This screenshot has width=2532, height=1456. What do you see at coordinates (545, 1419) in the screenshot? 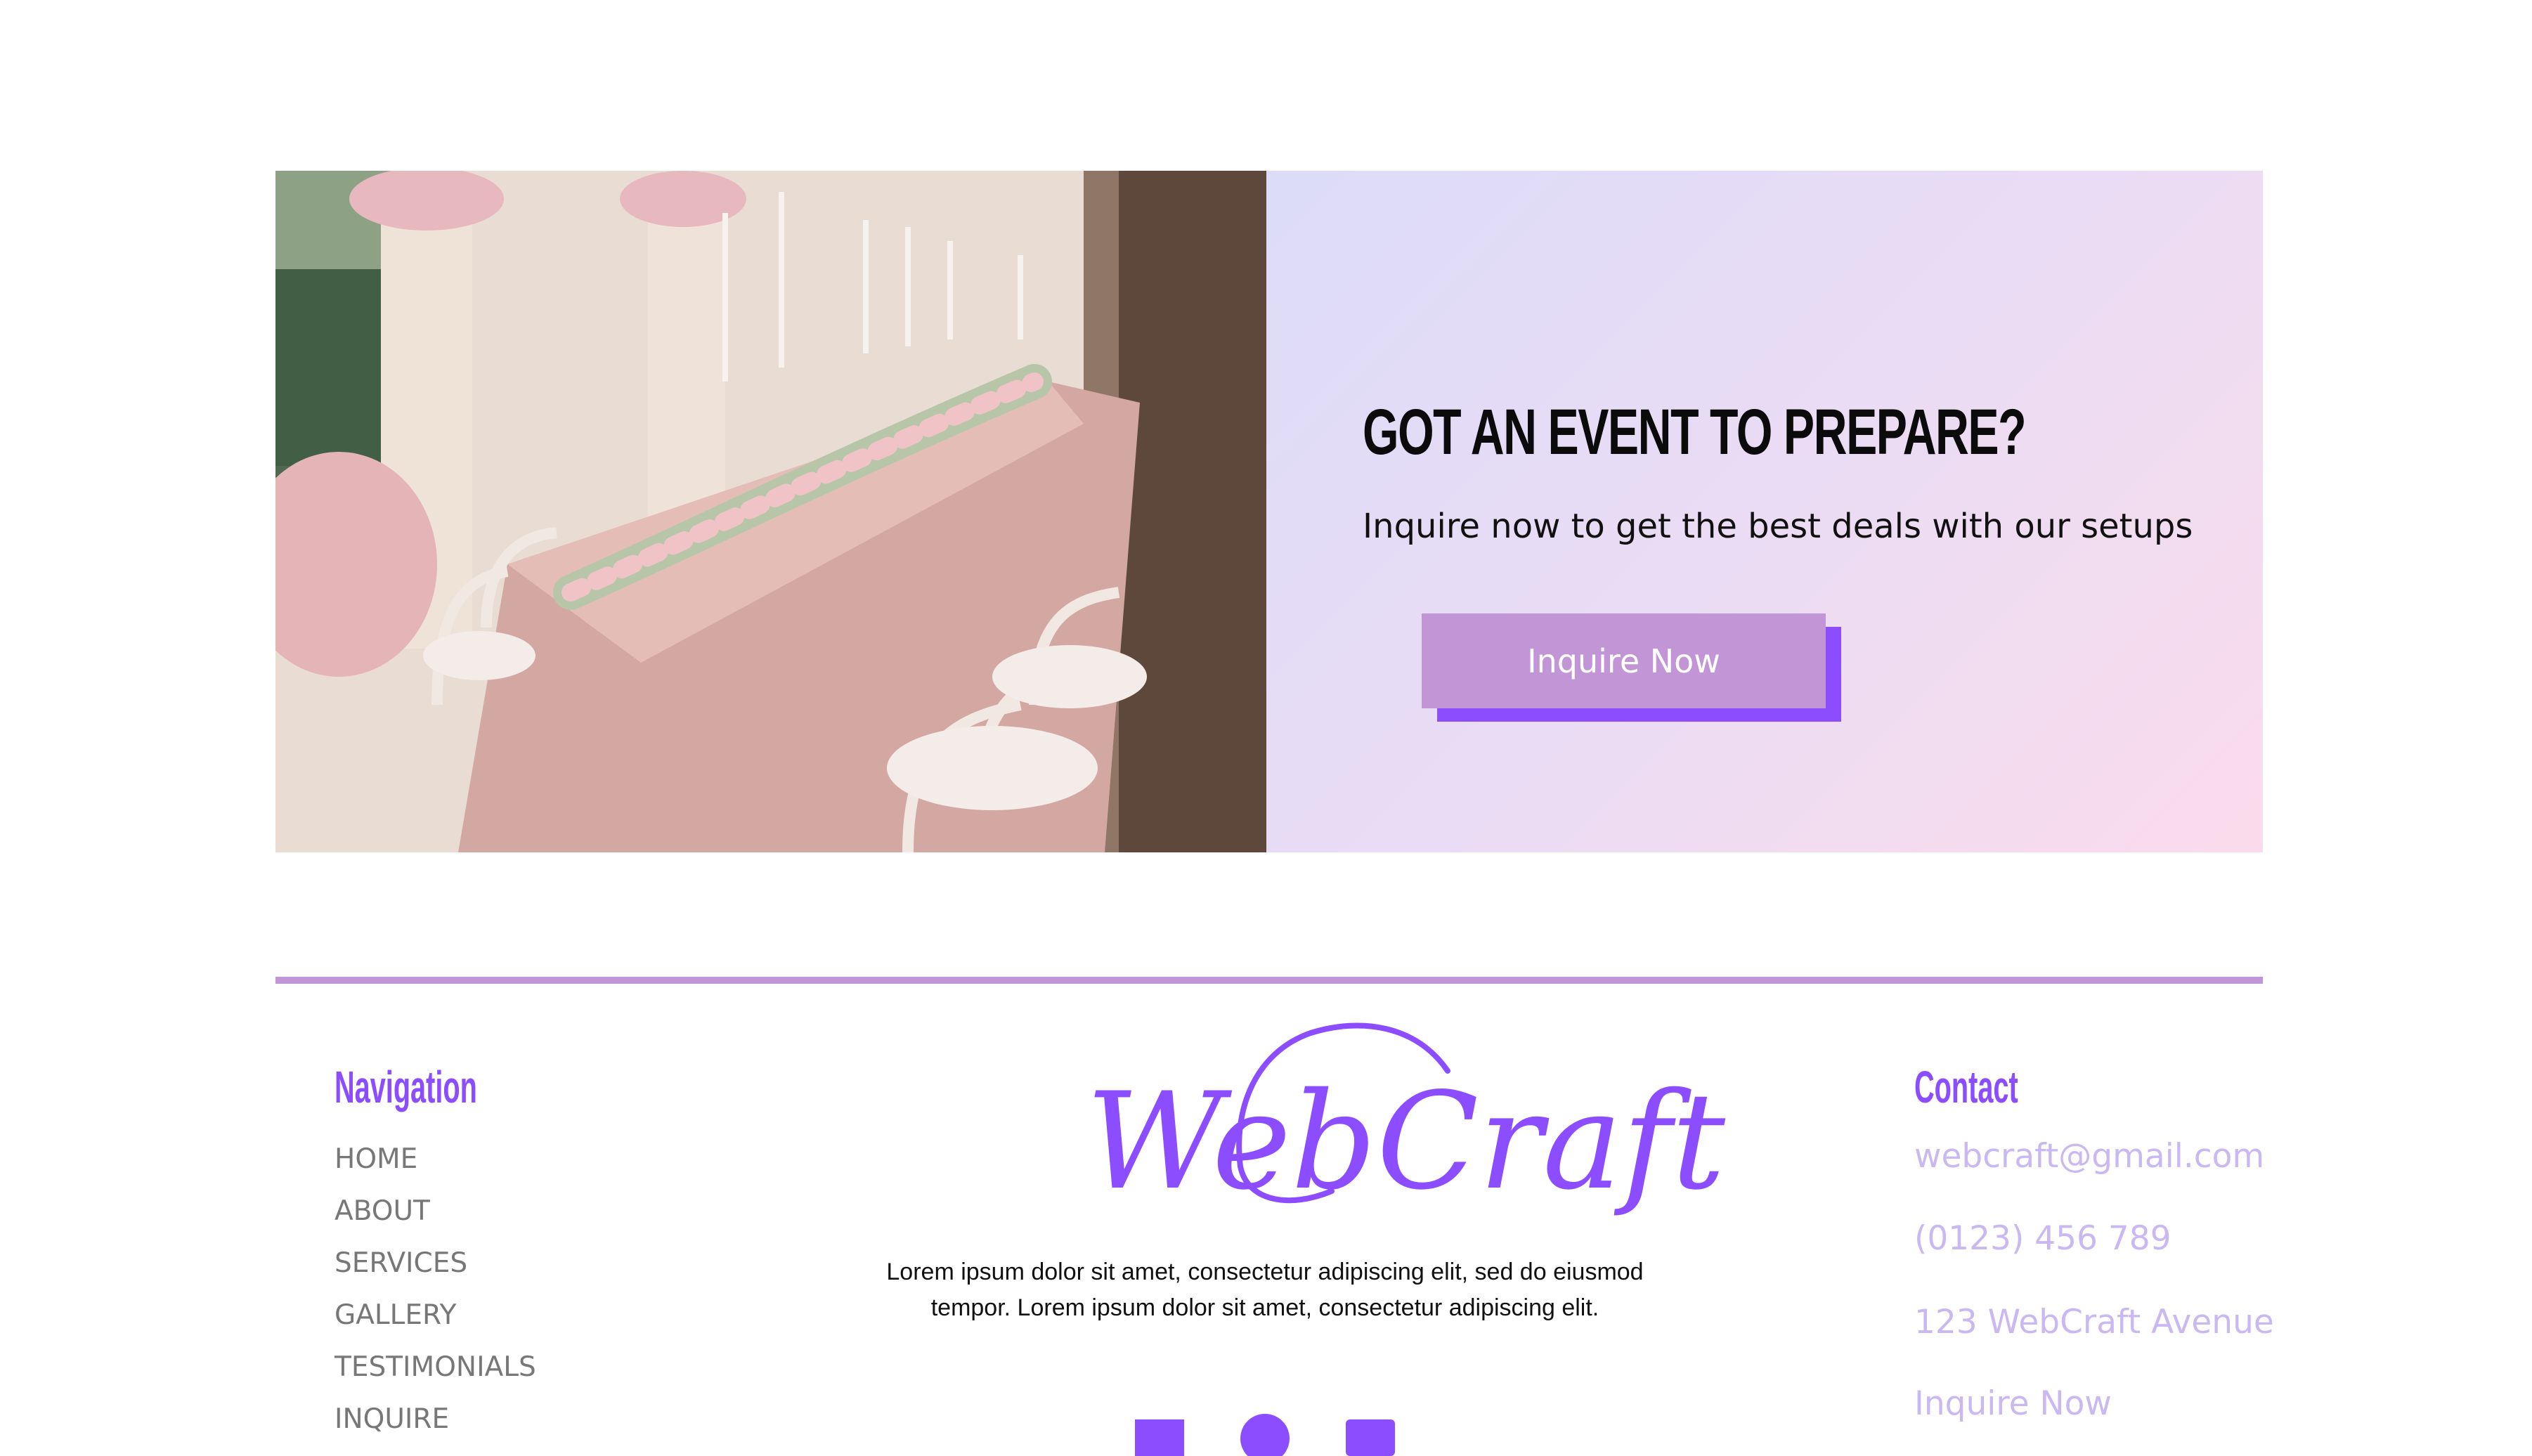
I see `nav-item-inquire: INQUIRE` at bounding box center [545, 1419].